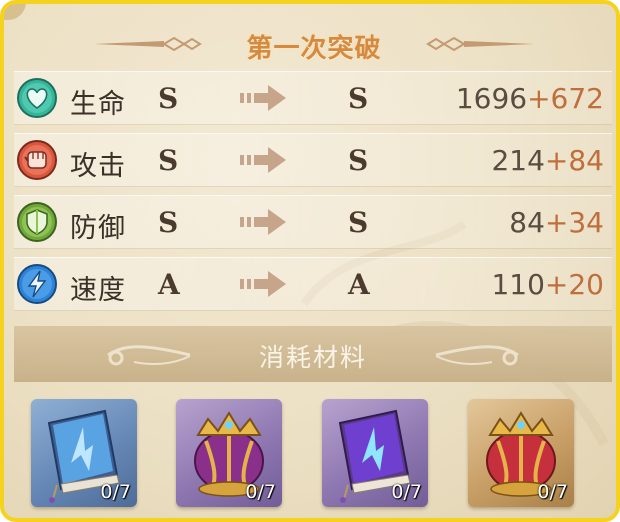 This screenshot has width=620, height=522. What do you see at coordinates (313, 284) in the screenshot?
I see `stat-row-speed: 速度 A A 110+20` at bounding box center [313, 284].